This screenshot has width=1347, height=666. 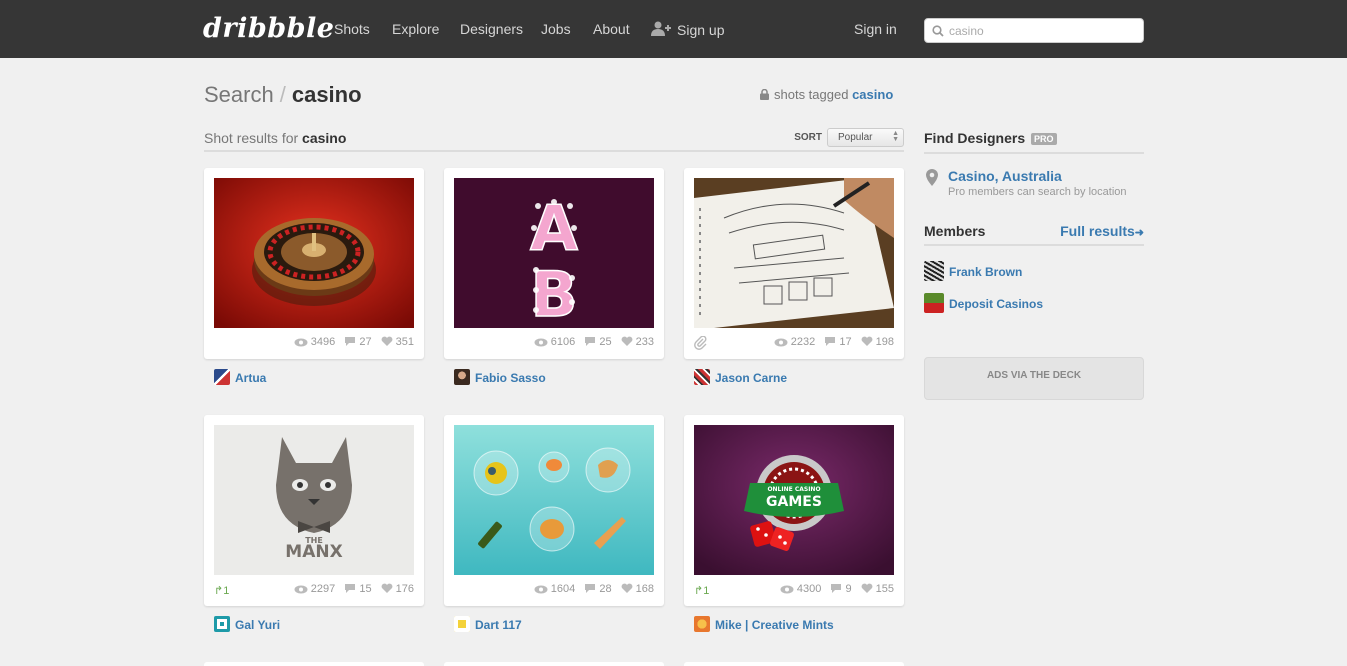 What do you see at coordinates (1139, 233) in the screenshot?
I see `arrow-right-icon: ➜` at bounding box center [1139, 233].